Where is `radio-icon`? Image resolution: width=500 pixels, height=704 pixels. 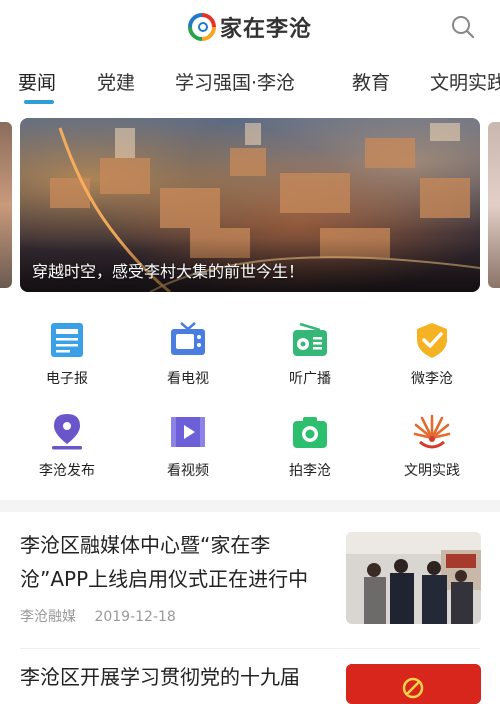 radio-icon is located at coordinates (310, 340).